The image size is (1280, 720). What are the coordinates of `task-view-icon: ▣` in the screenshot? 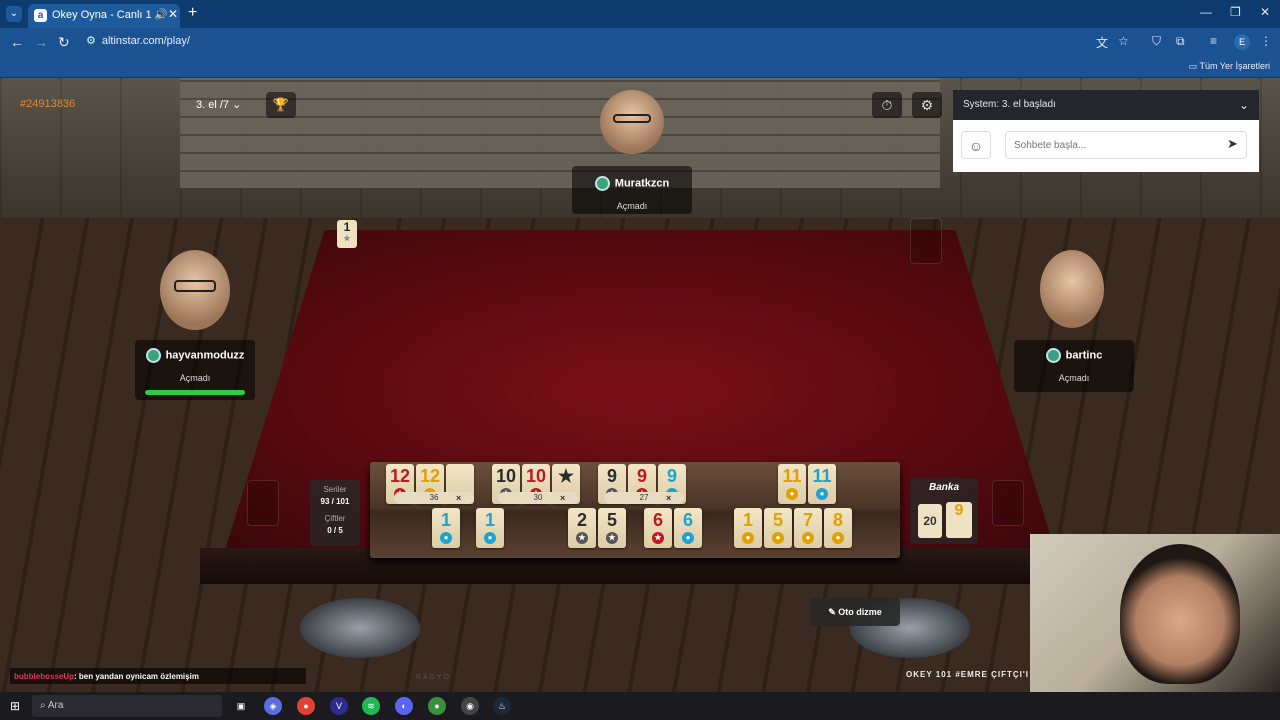 It's located at (241, 706).